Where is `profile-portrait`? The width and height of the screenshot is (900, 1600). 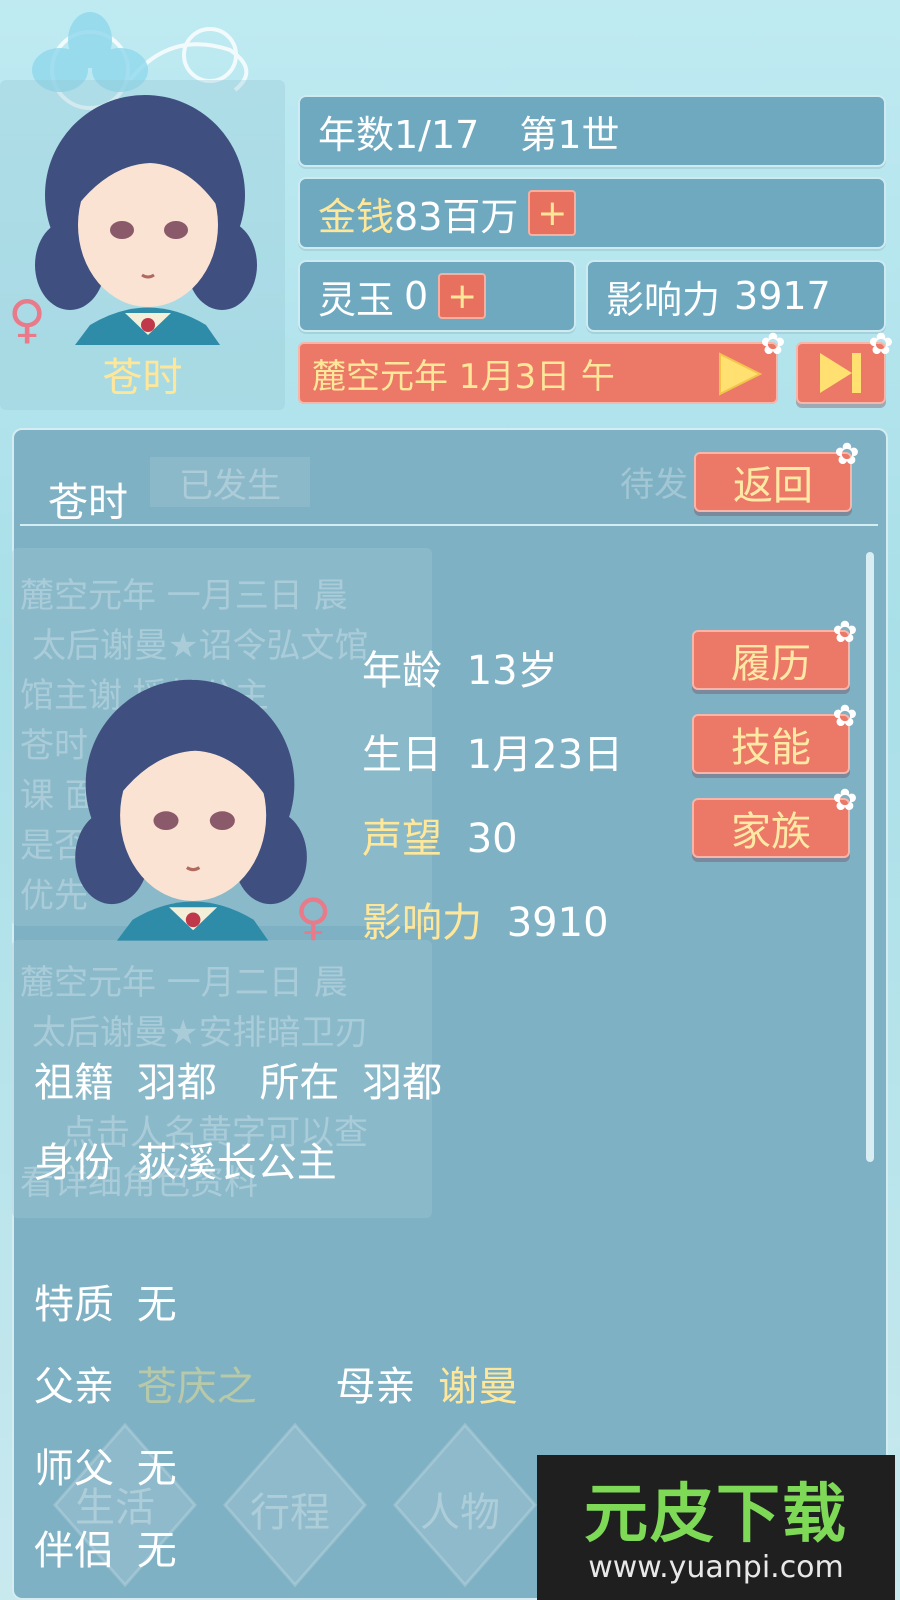
profile-portrait is located at coordinates (191, 810).